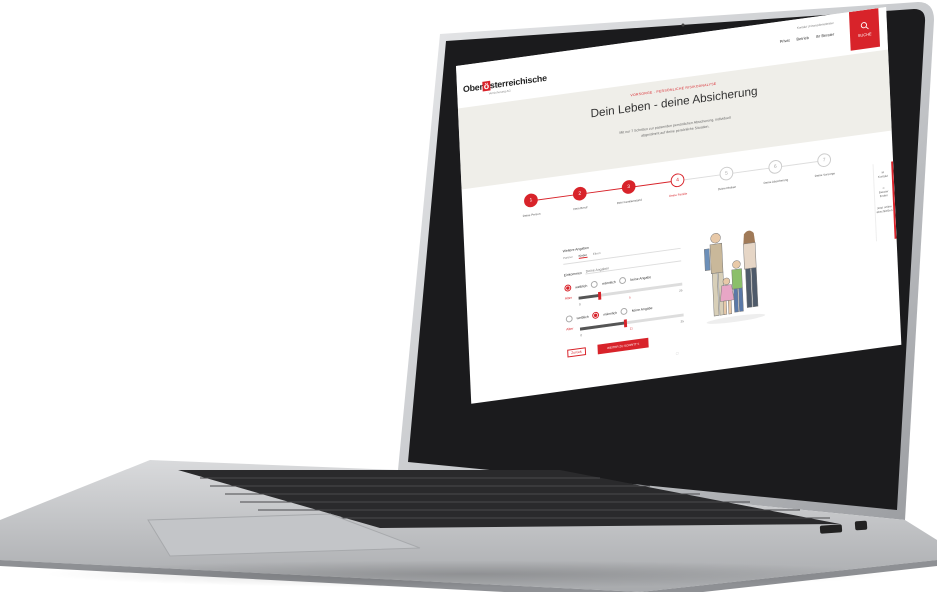 The width and height of the screenshot is (937, 592). What do you see at coordinates (623, 280) in the screenshot?
I see `child-1-radio-none` at bounding box center [623, 280].